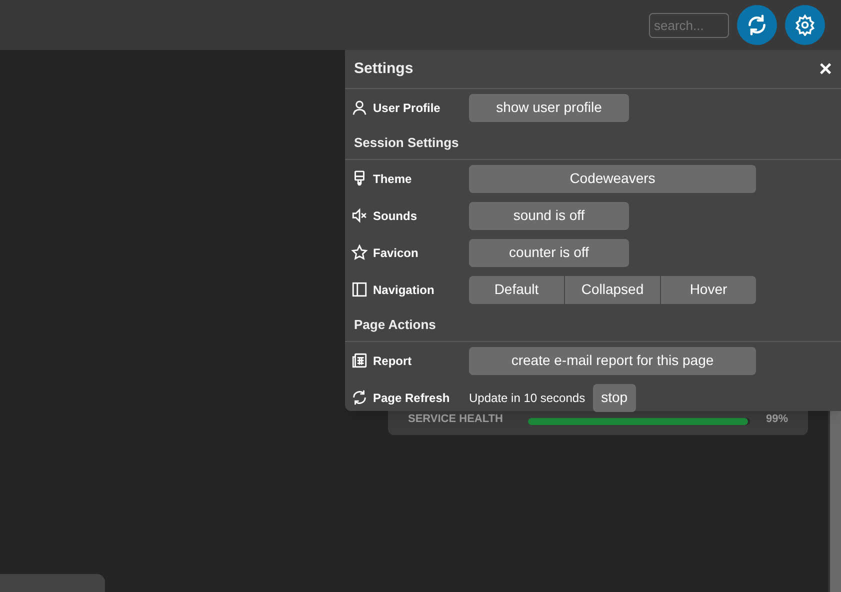 The width and height of the screenshot is (841, 592). What do you see at coordinates (359, 360) in the screenshot?
I see `table-document-icon` at bounding box center [359, 360].